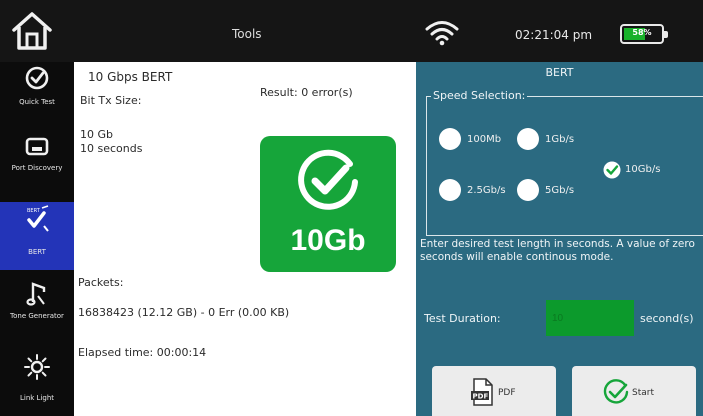  What do you see at coordinates (612, 170) in the screenshot?
I see `speed-check-10gb` at bounding box center [612, 170].